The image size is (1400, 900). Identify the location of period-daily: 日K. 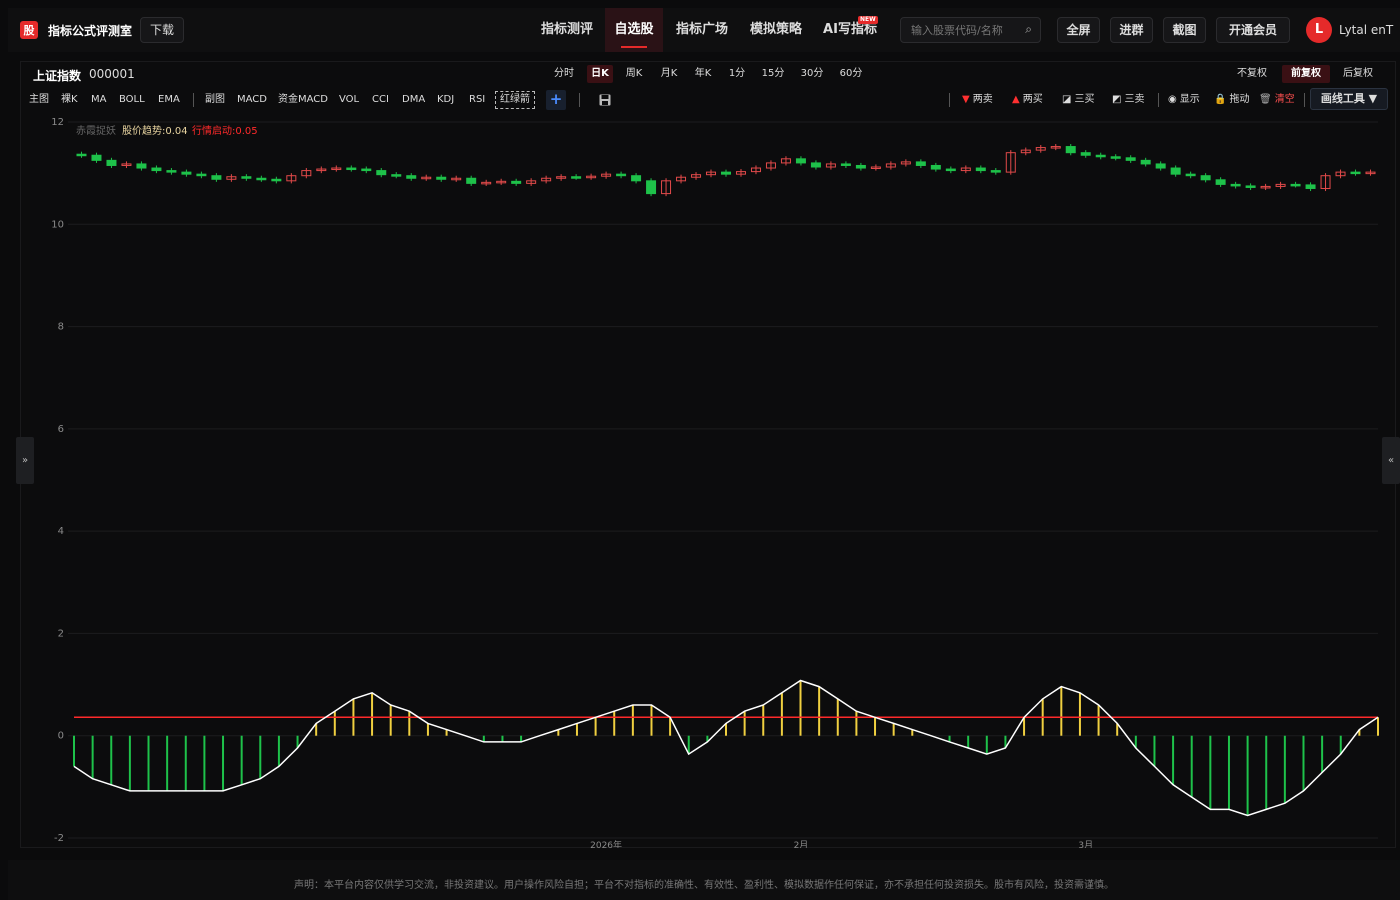
(600, 74).